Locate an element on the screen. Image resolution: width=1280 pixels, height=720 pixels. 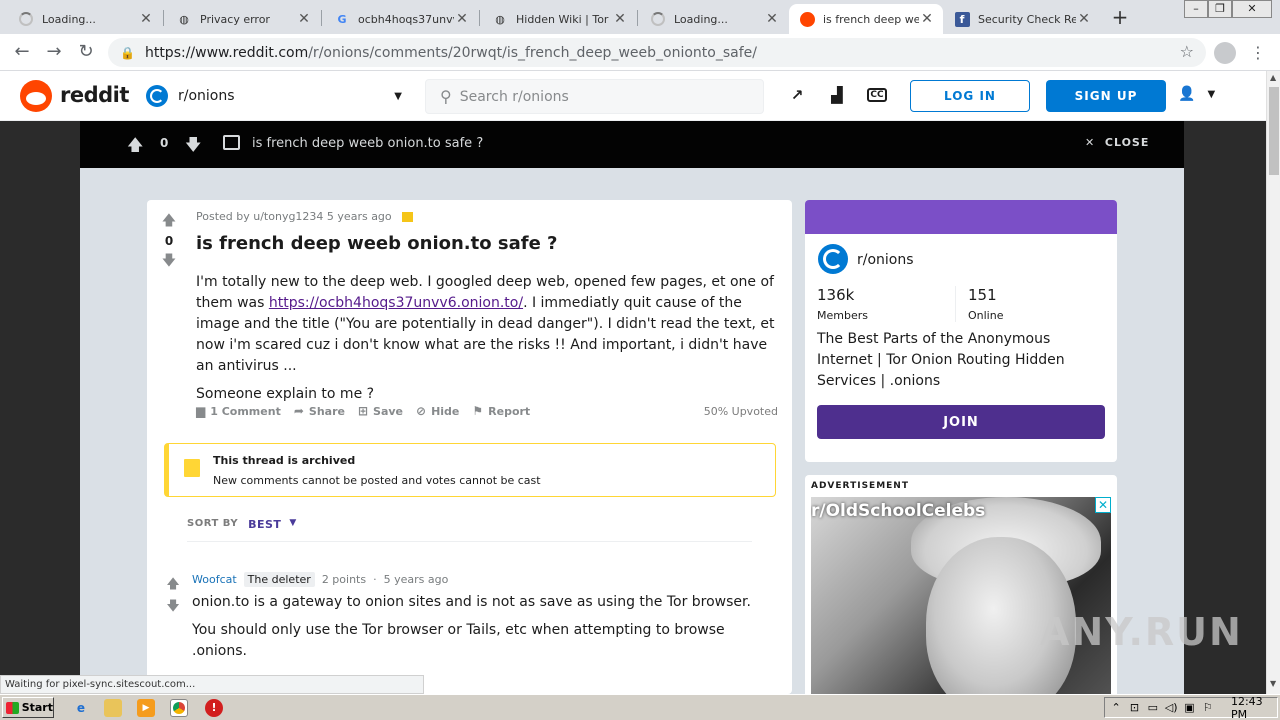
post-meta: Posted by u/tonyg1234 5 years ago is located at coordinates (304, 216).